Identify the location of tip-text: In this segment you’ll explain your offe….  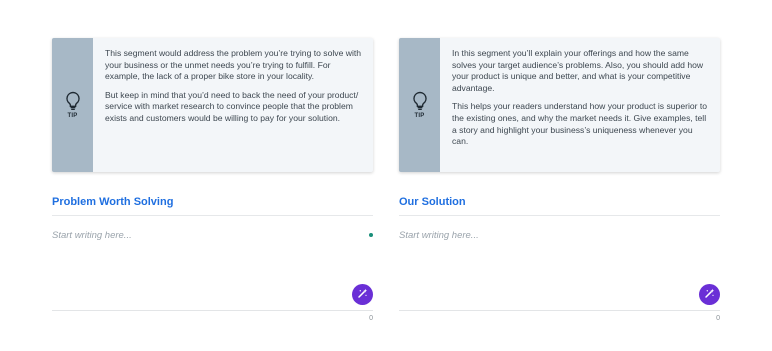
(580, 105).